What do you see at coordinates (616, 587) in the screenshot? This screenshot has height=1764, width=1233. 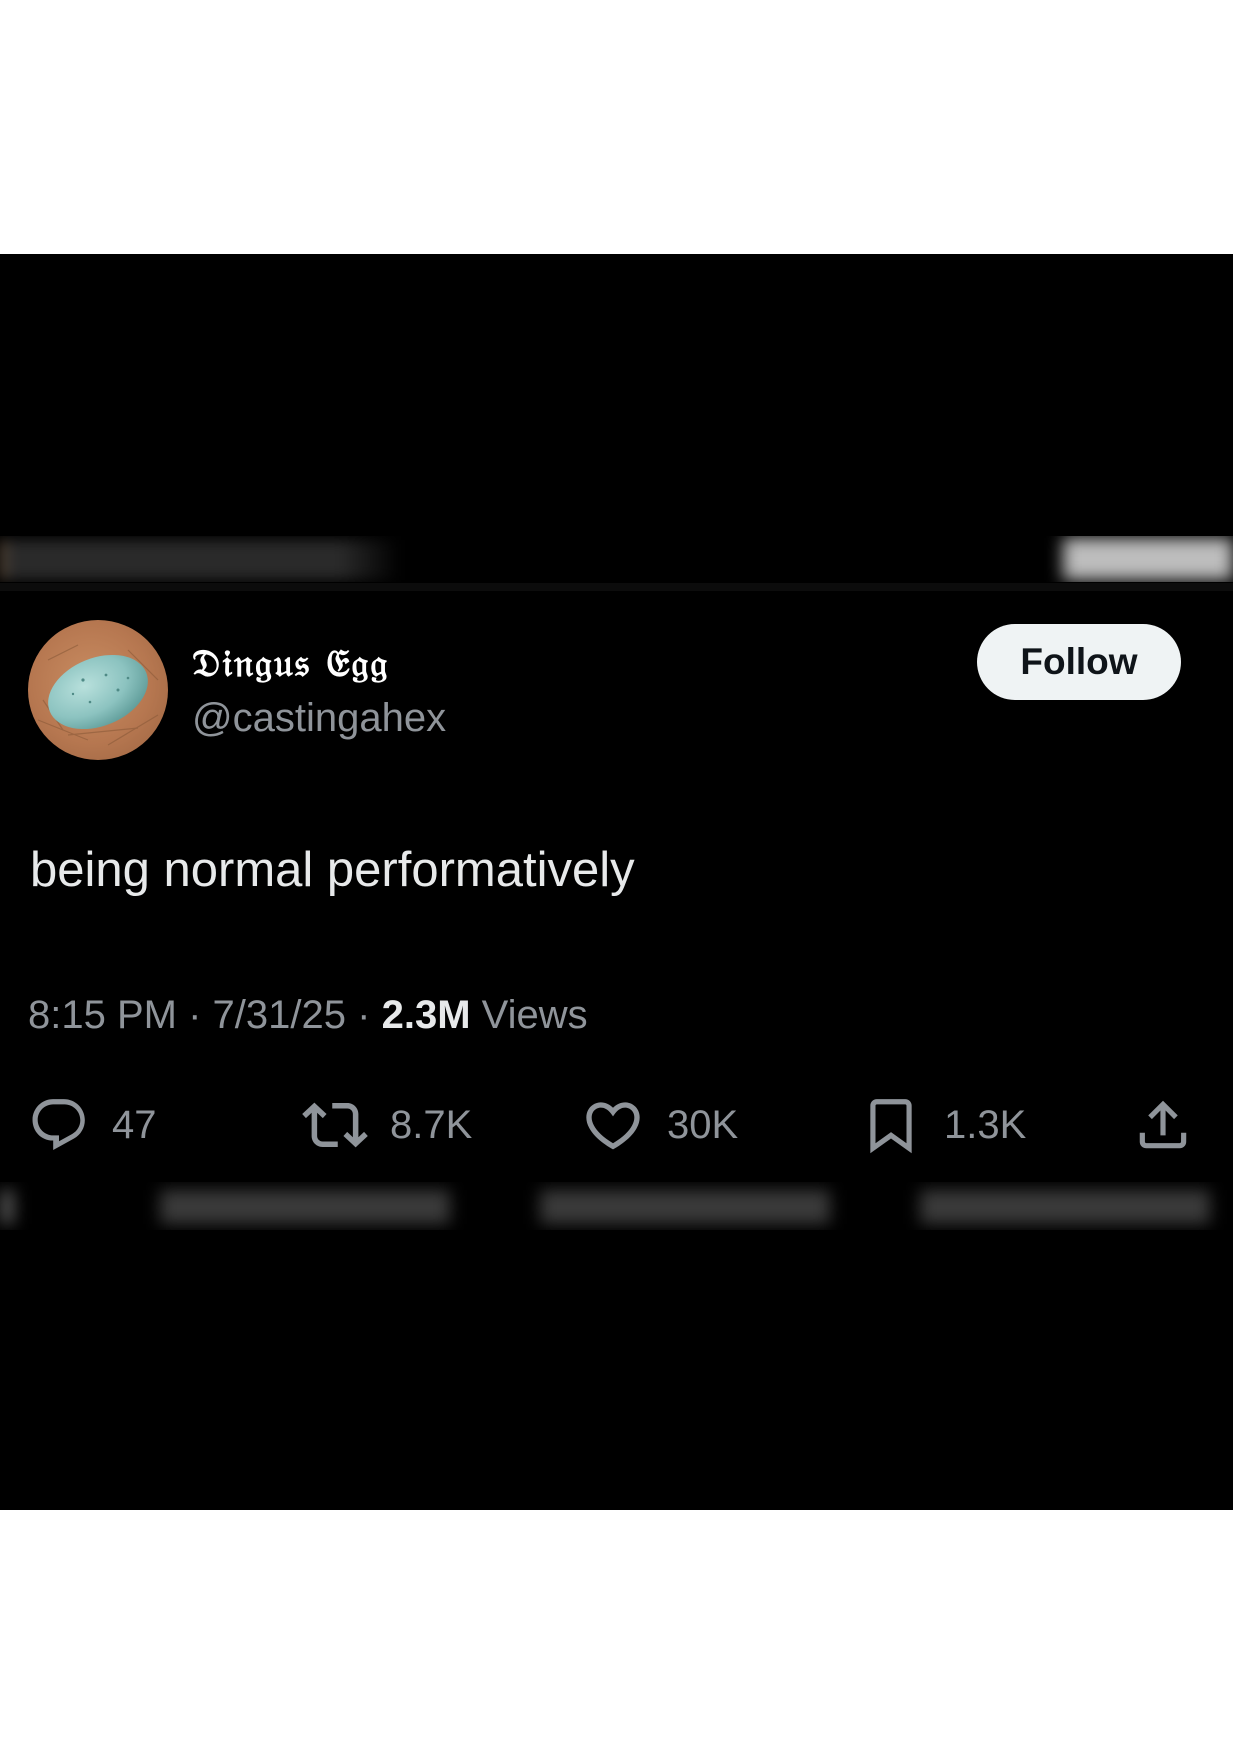 I see `divider` at bounding box center [616, 587].